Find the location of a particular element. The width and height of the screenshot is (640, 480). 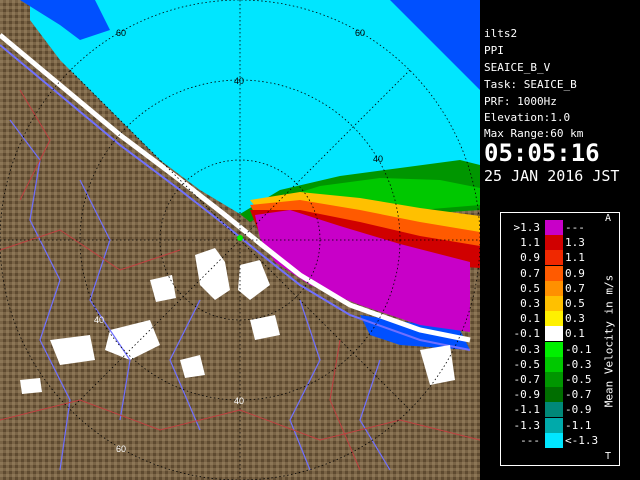

legend-upper-bound: <-1.3 is located at coordinates (582, 440).